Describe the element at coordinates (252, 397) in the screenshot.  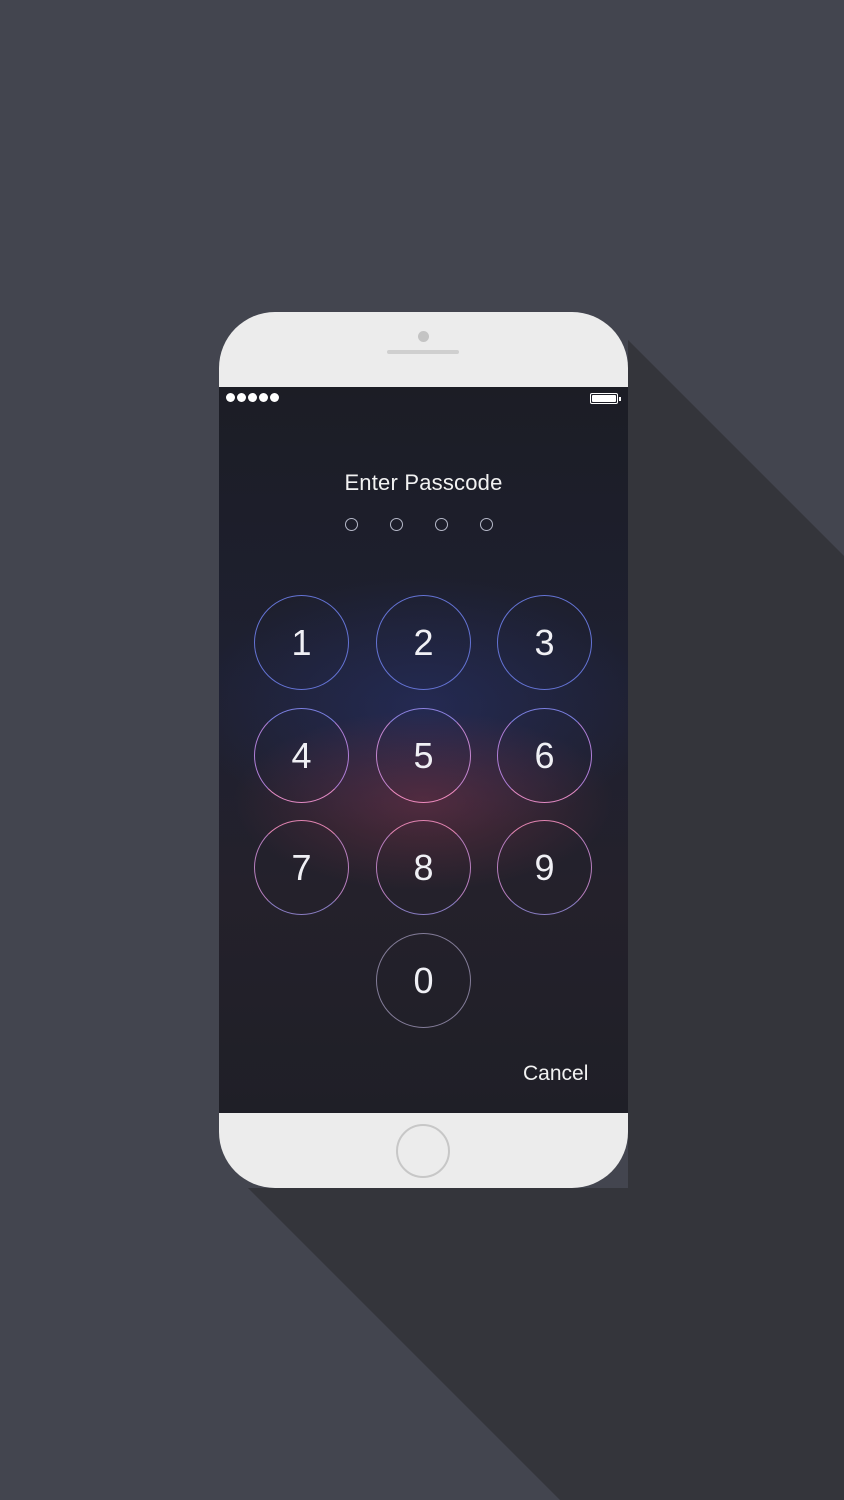
I see `signal-strength-icon` at that location.